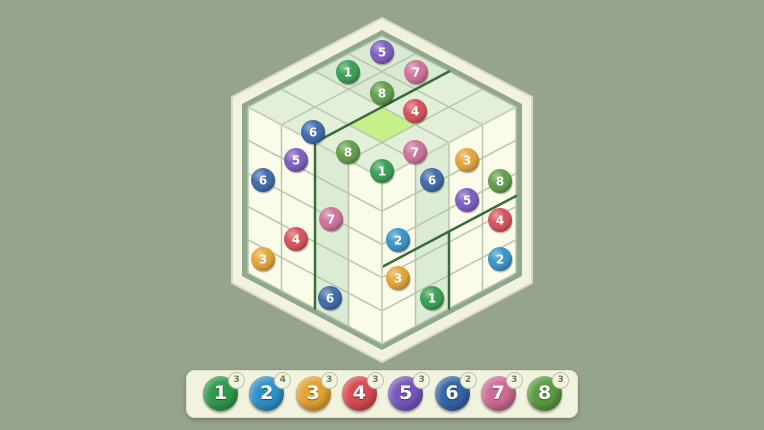 This screenshot has width=764, height=430. Describe the element at coordinates (501, 391) in the screenshot. I see `palette-digit-7: 73` at that location.